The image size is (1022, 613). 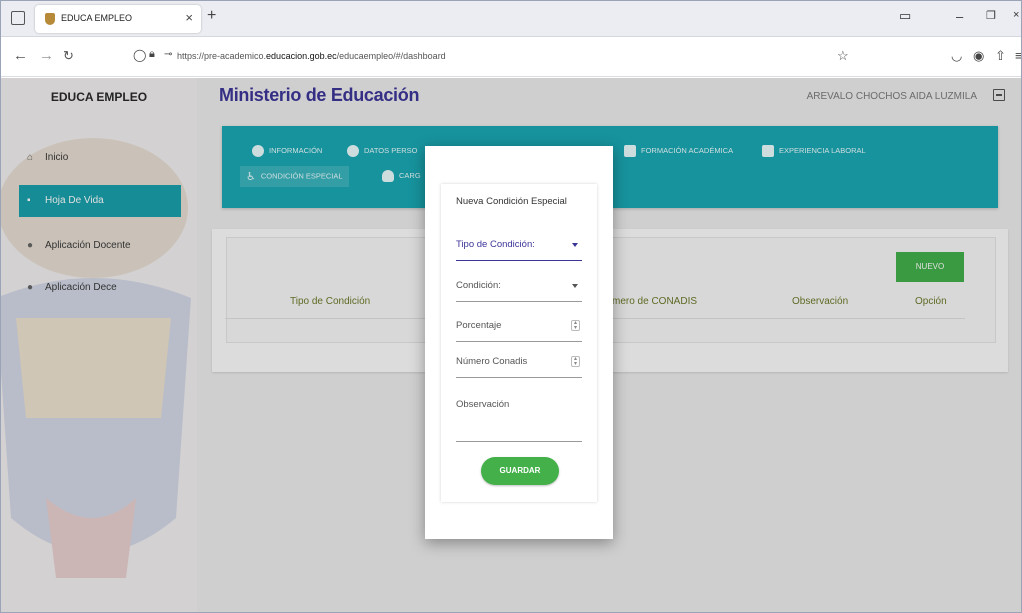 What do you see at coordinates (959, 16) in the screenshot?
I see `minimize-icon: –` at bounding box center [959, 16].